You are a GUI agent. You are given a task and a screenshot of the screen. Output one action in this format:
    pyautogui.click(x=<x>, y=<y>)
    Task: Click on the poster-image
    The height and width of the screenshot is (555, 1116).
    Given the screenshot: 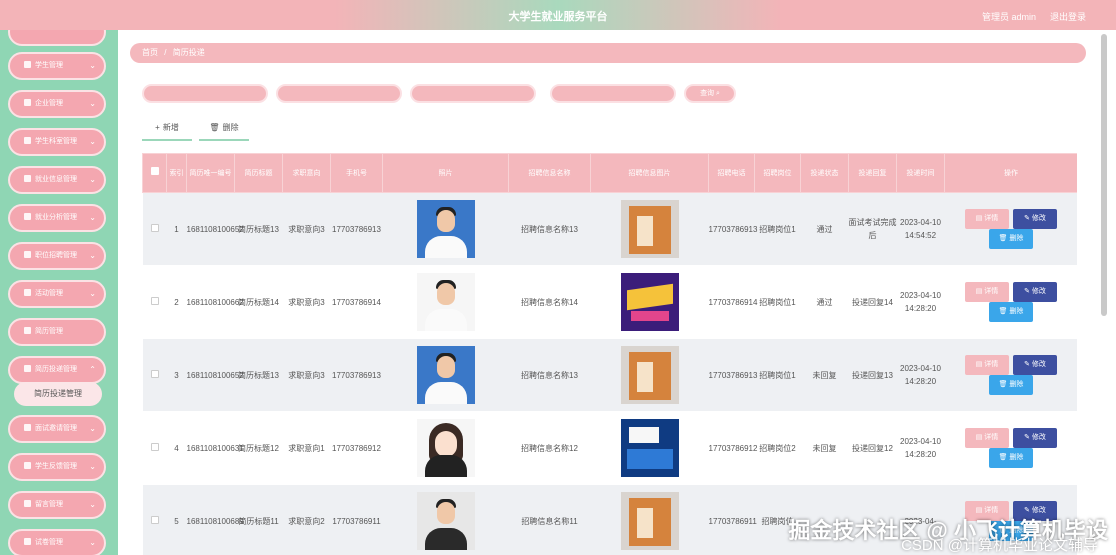 What is the action you would take?
    pyautogui.click(x=649, y=229)
    